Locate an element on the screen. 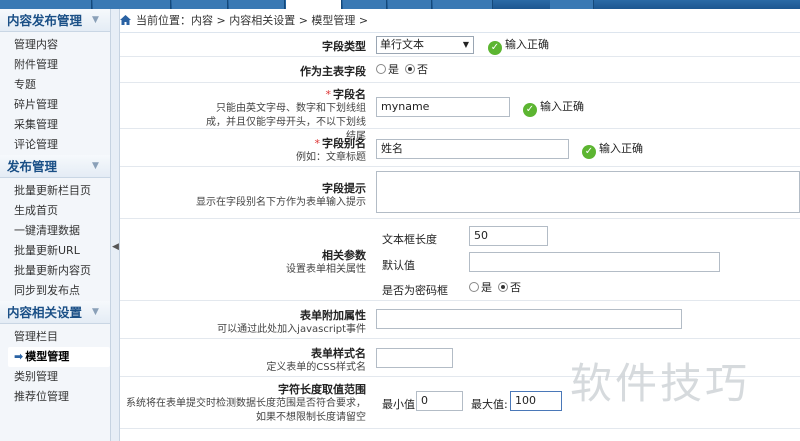 The image size is (800, 441). top-nav-bar is located at coordinates (400, 4).